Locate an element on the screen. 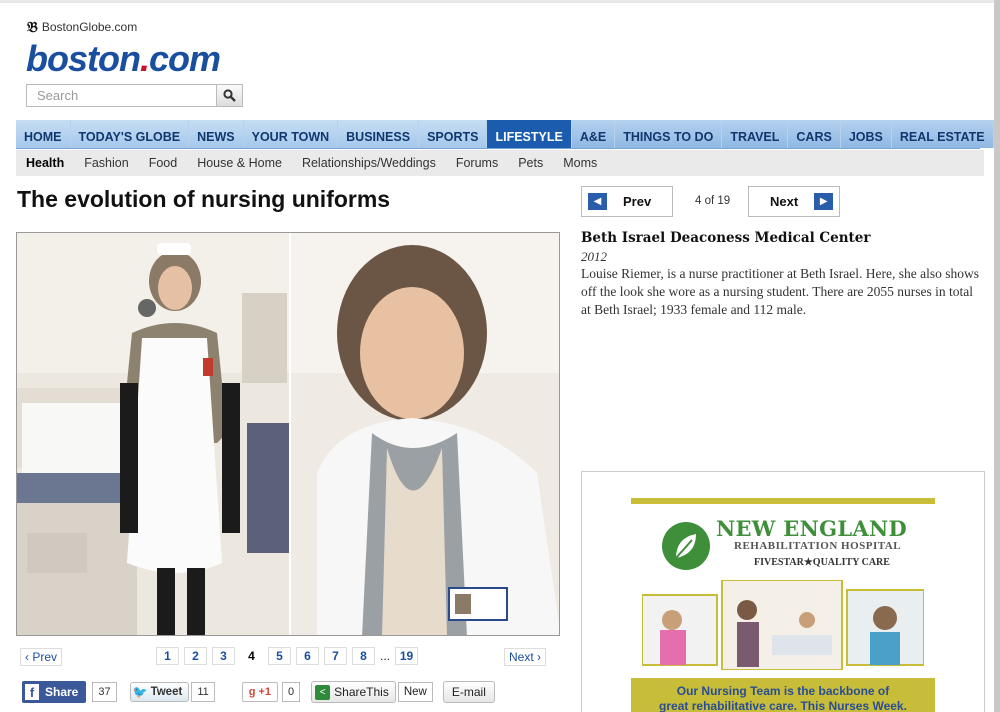  sharethis-button: < ShareThis is located at coordinates (353, 692).